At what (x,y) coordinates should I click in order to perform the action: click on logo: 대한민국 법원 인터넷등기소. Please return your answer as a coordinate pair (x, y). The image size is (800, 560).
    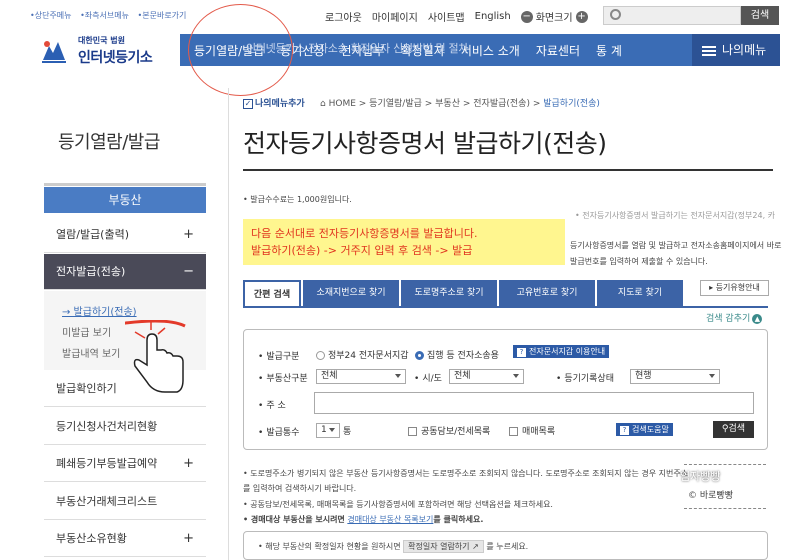
    Looking at the image, I should click on (105, 50).